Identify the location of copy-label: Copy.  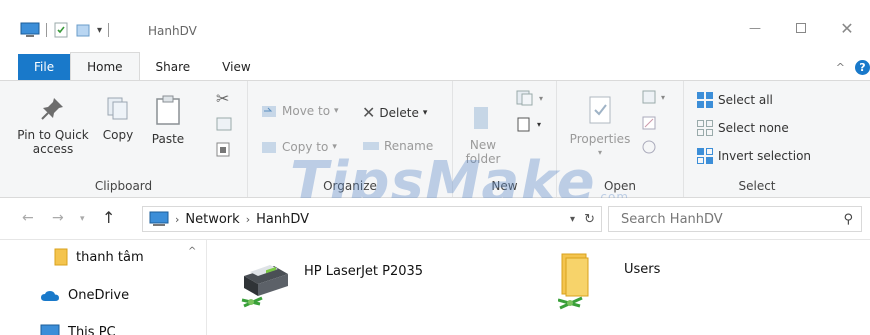
(118, 135).